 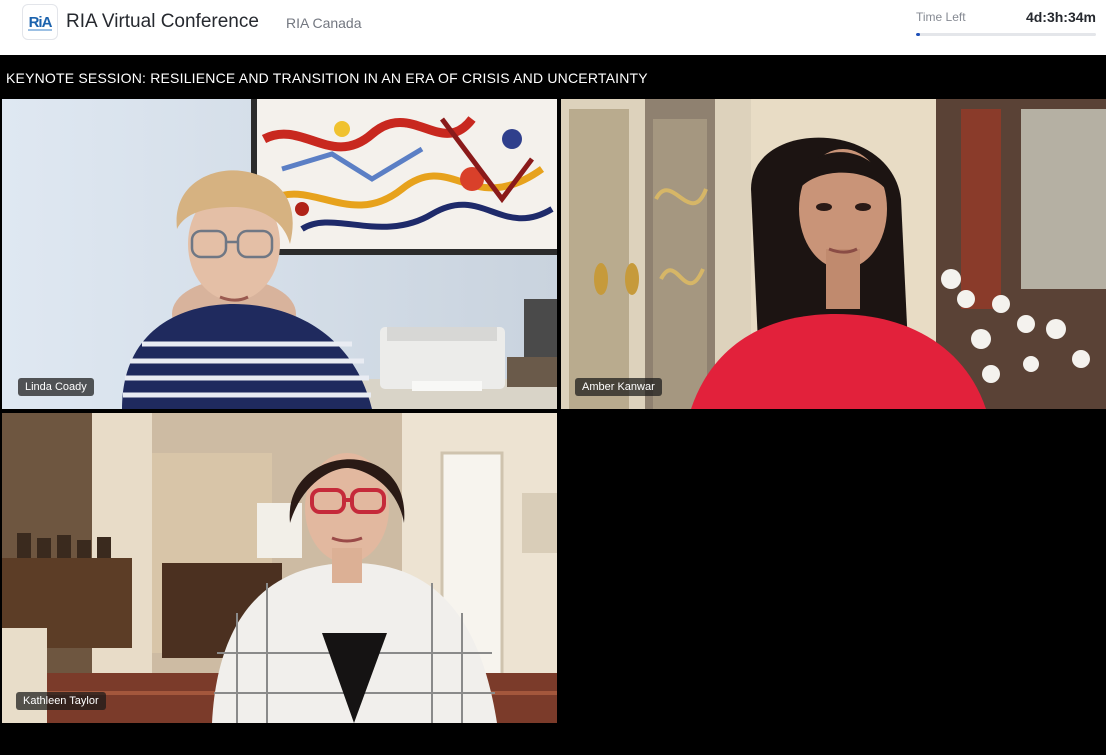 What do you see at coordinates (918, 34) in the screenshot?
I see `time-left-progress-fill` at bounding box center [918, 34].